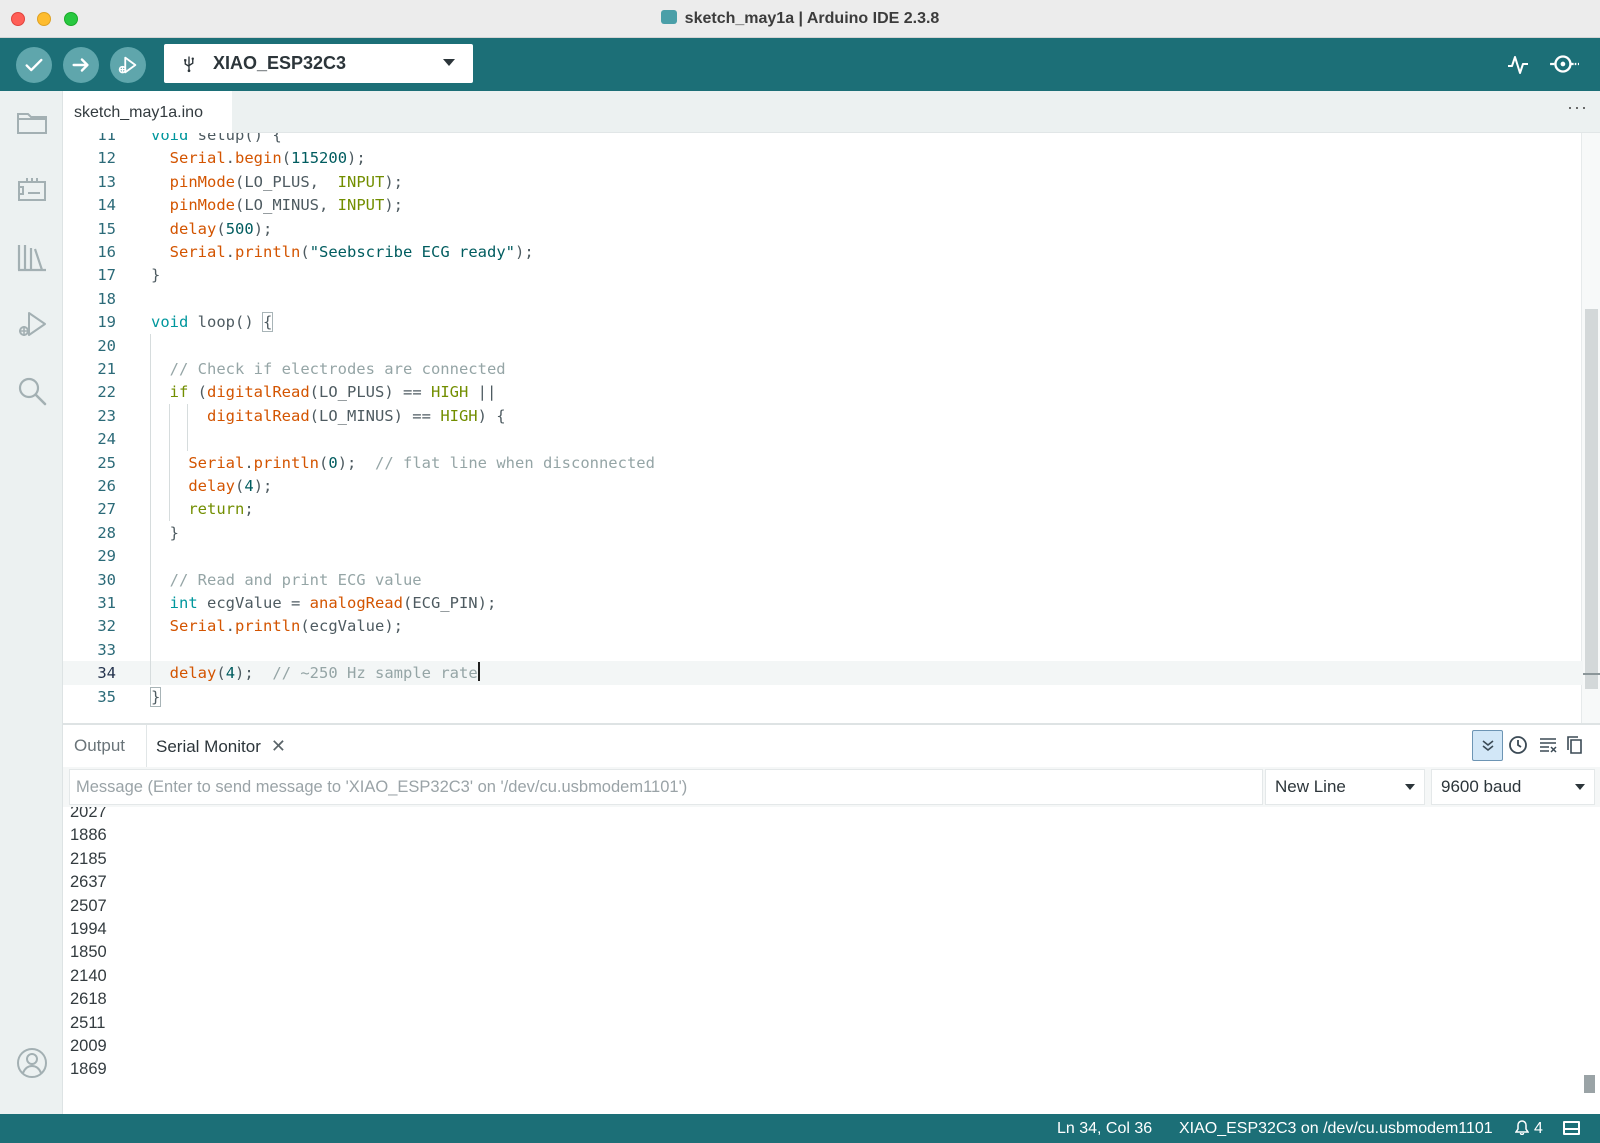  I want to click on serial-scrollbar-thumb, so click(1589, 1084).